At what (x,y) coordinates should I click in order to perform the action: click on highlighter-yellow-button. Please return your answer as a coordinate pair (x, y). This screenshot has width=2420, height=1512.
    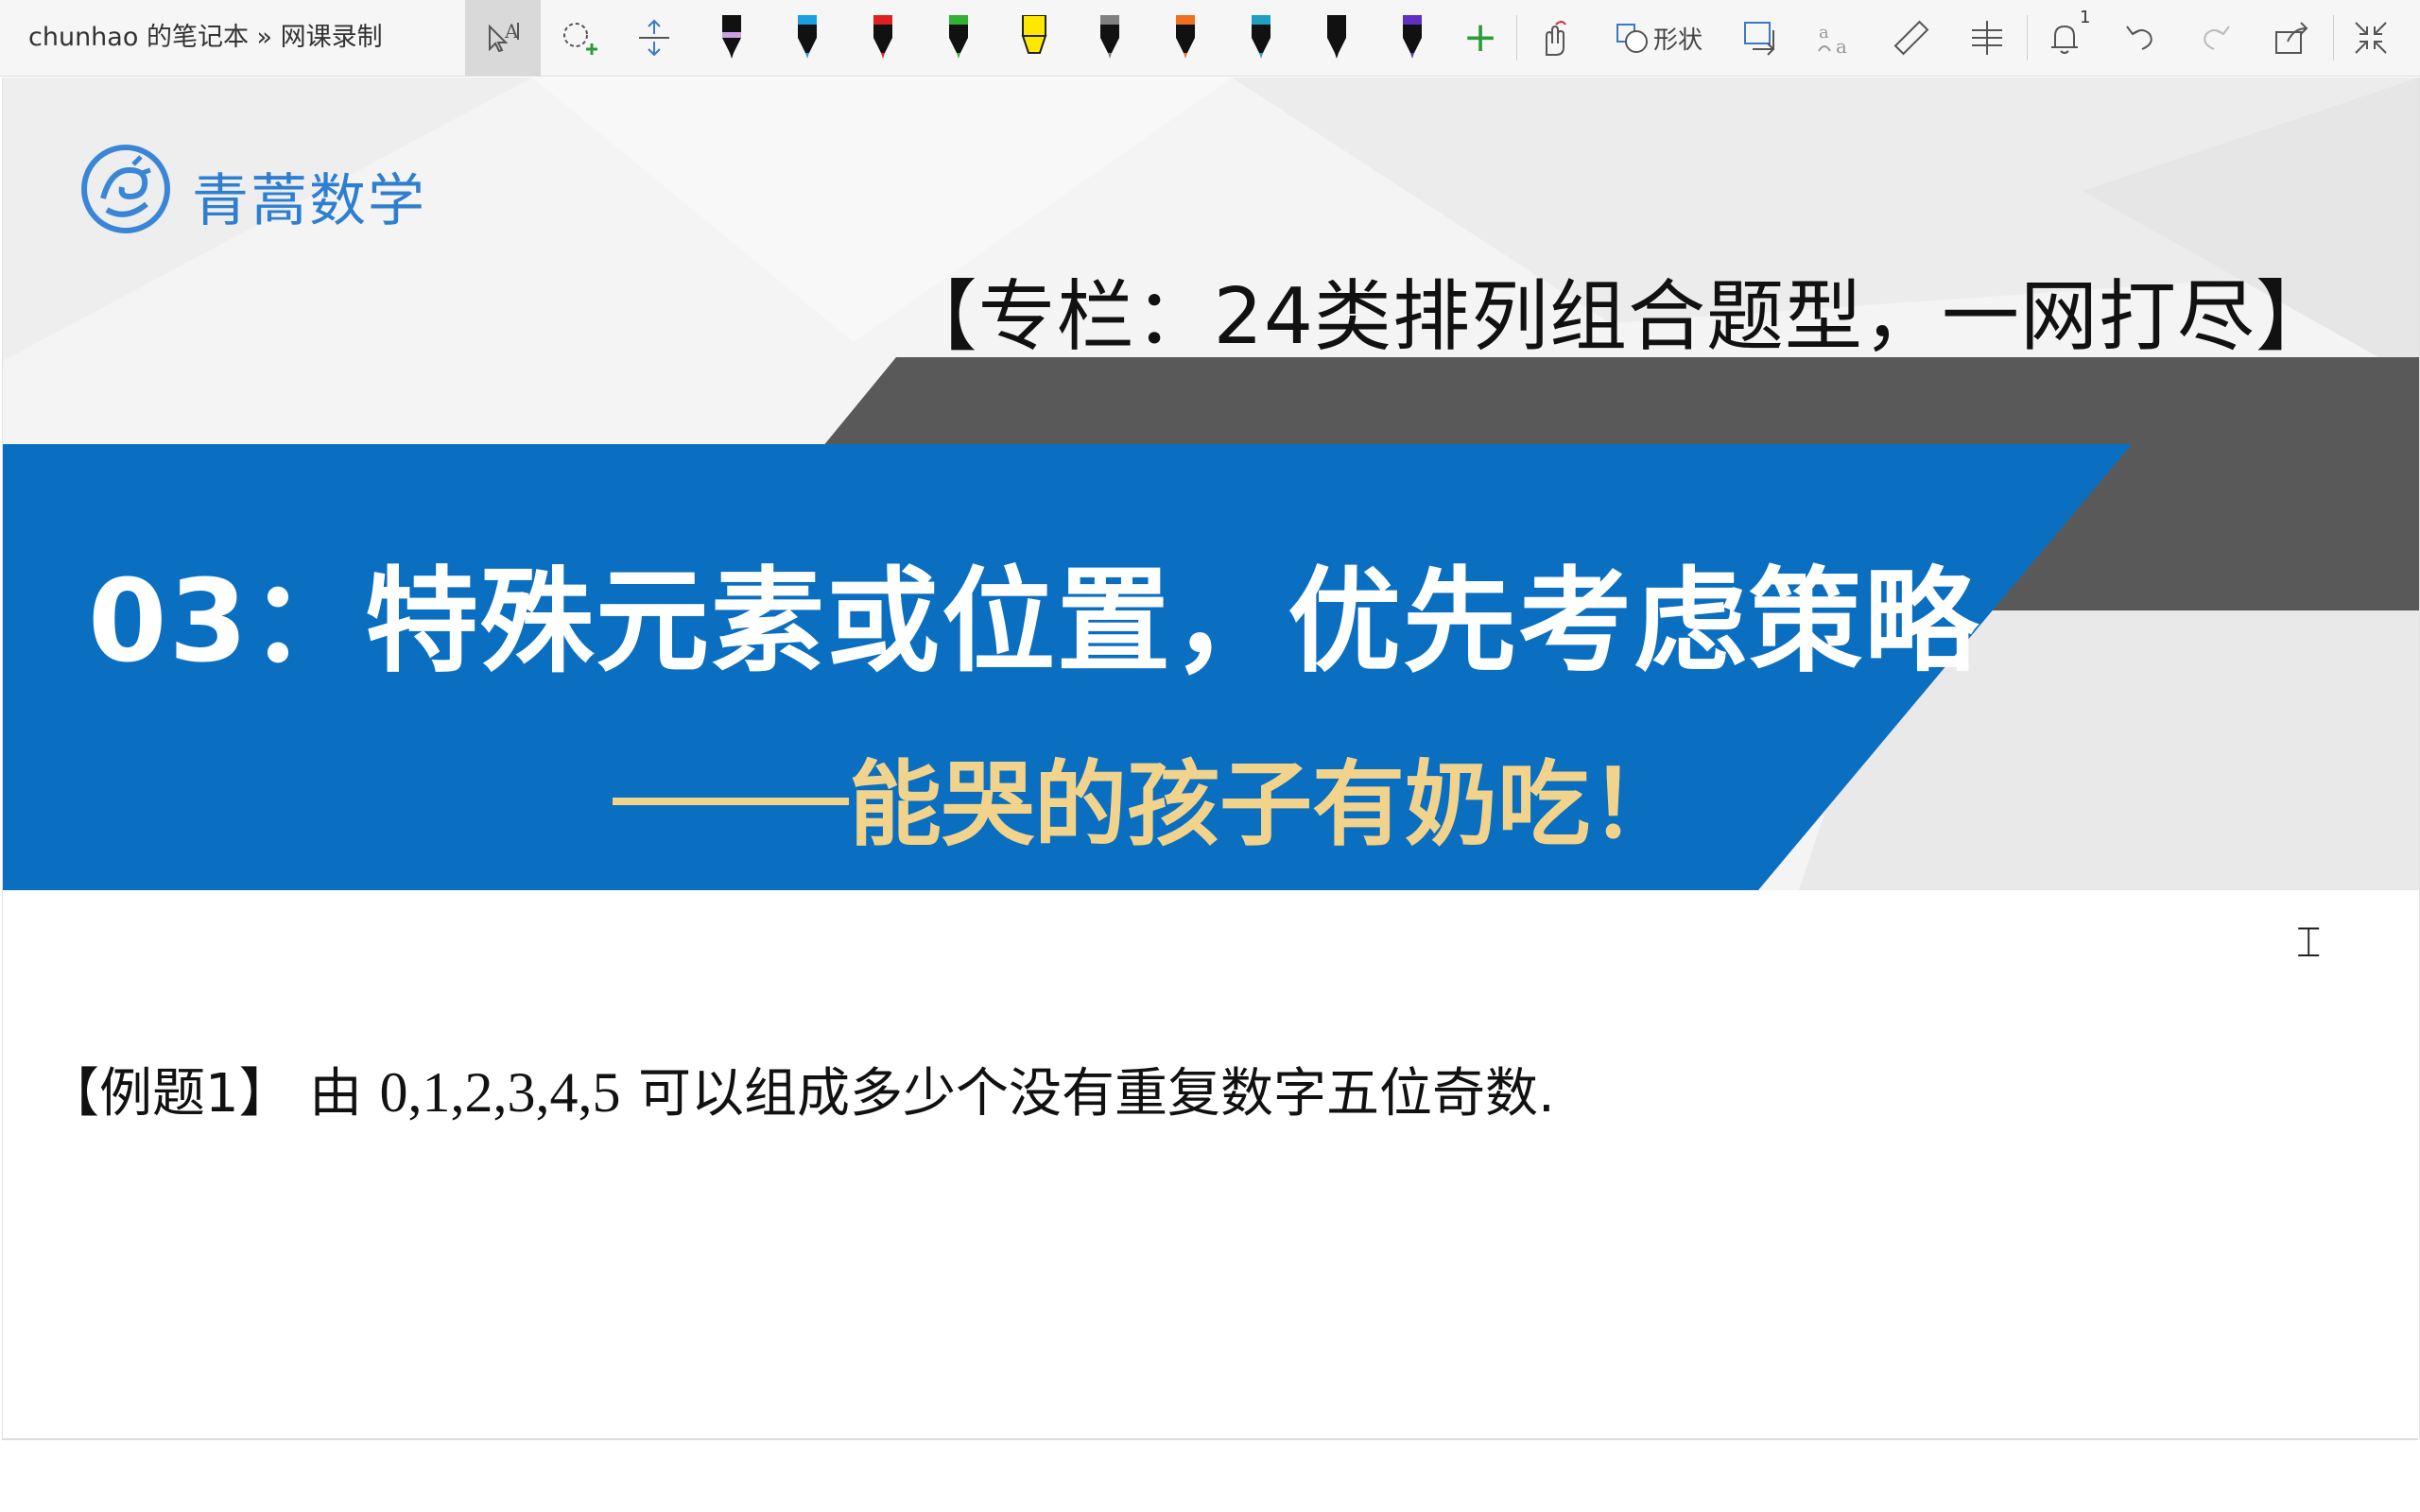
    Looking at the image, I should click on (1034, 38).